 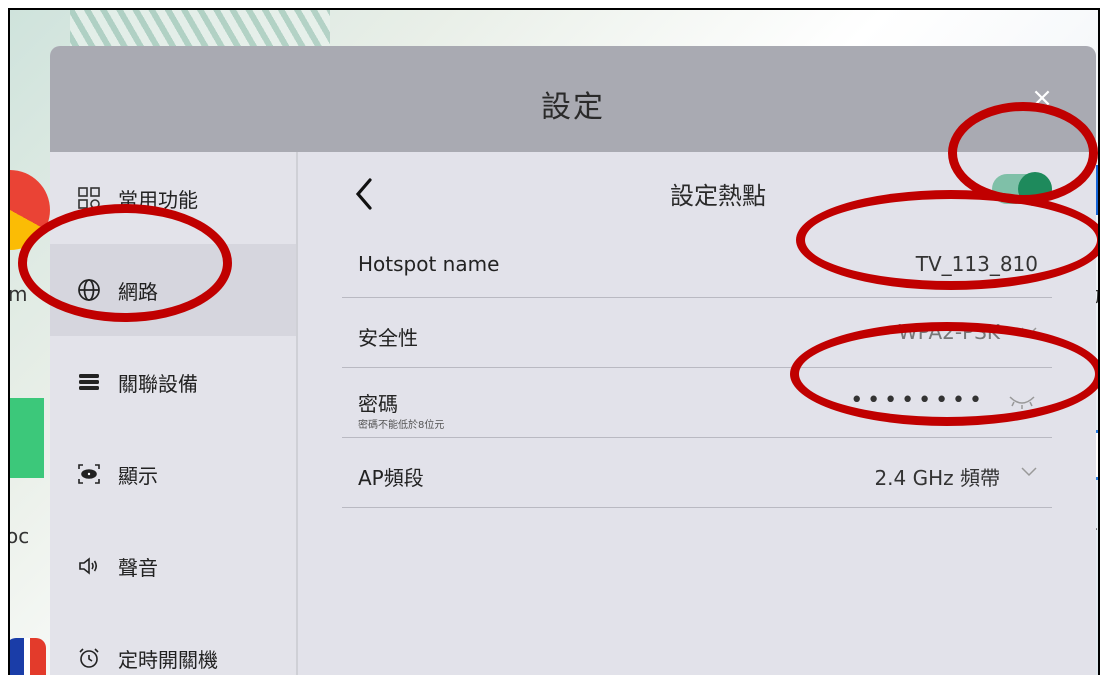 What do you see at coordinates (19, 536) in the screenshot?
I see `background-app-label: oc` at bounding box center [19, 536].